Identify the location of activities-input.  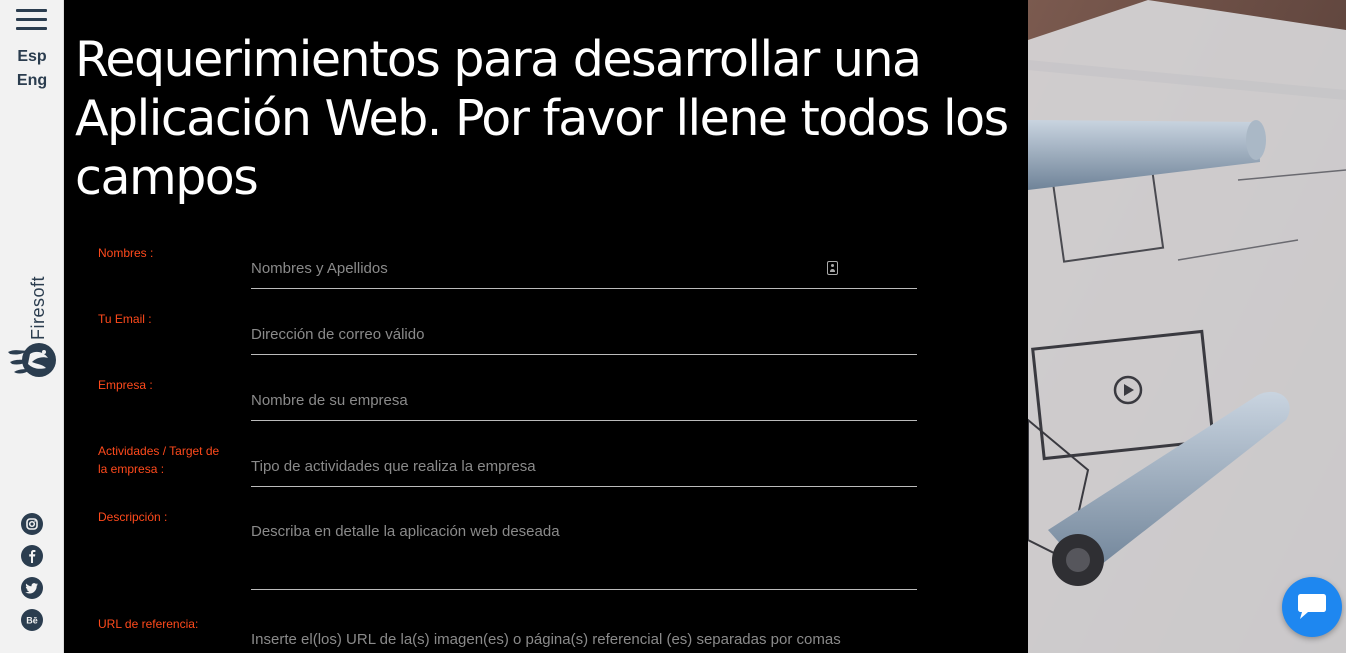
(584, 467).